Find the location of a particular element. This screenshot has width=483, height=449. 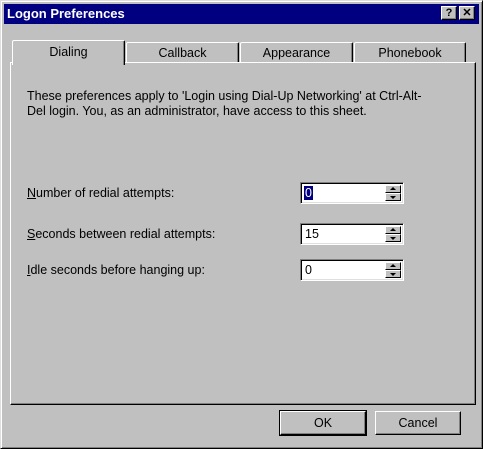

ok-button: OK is located at coordinates (323, 423).